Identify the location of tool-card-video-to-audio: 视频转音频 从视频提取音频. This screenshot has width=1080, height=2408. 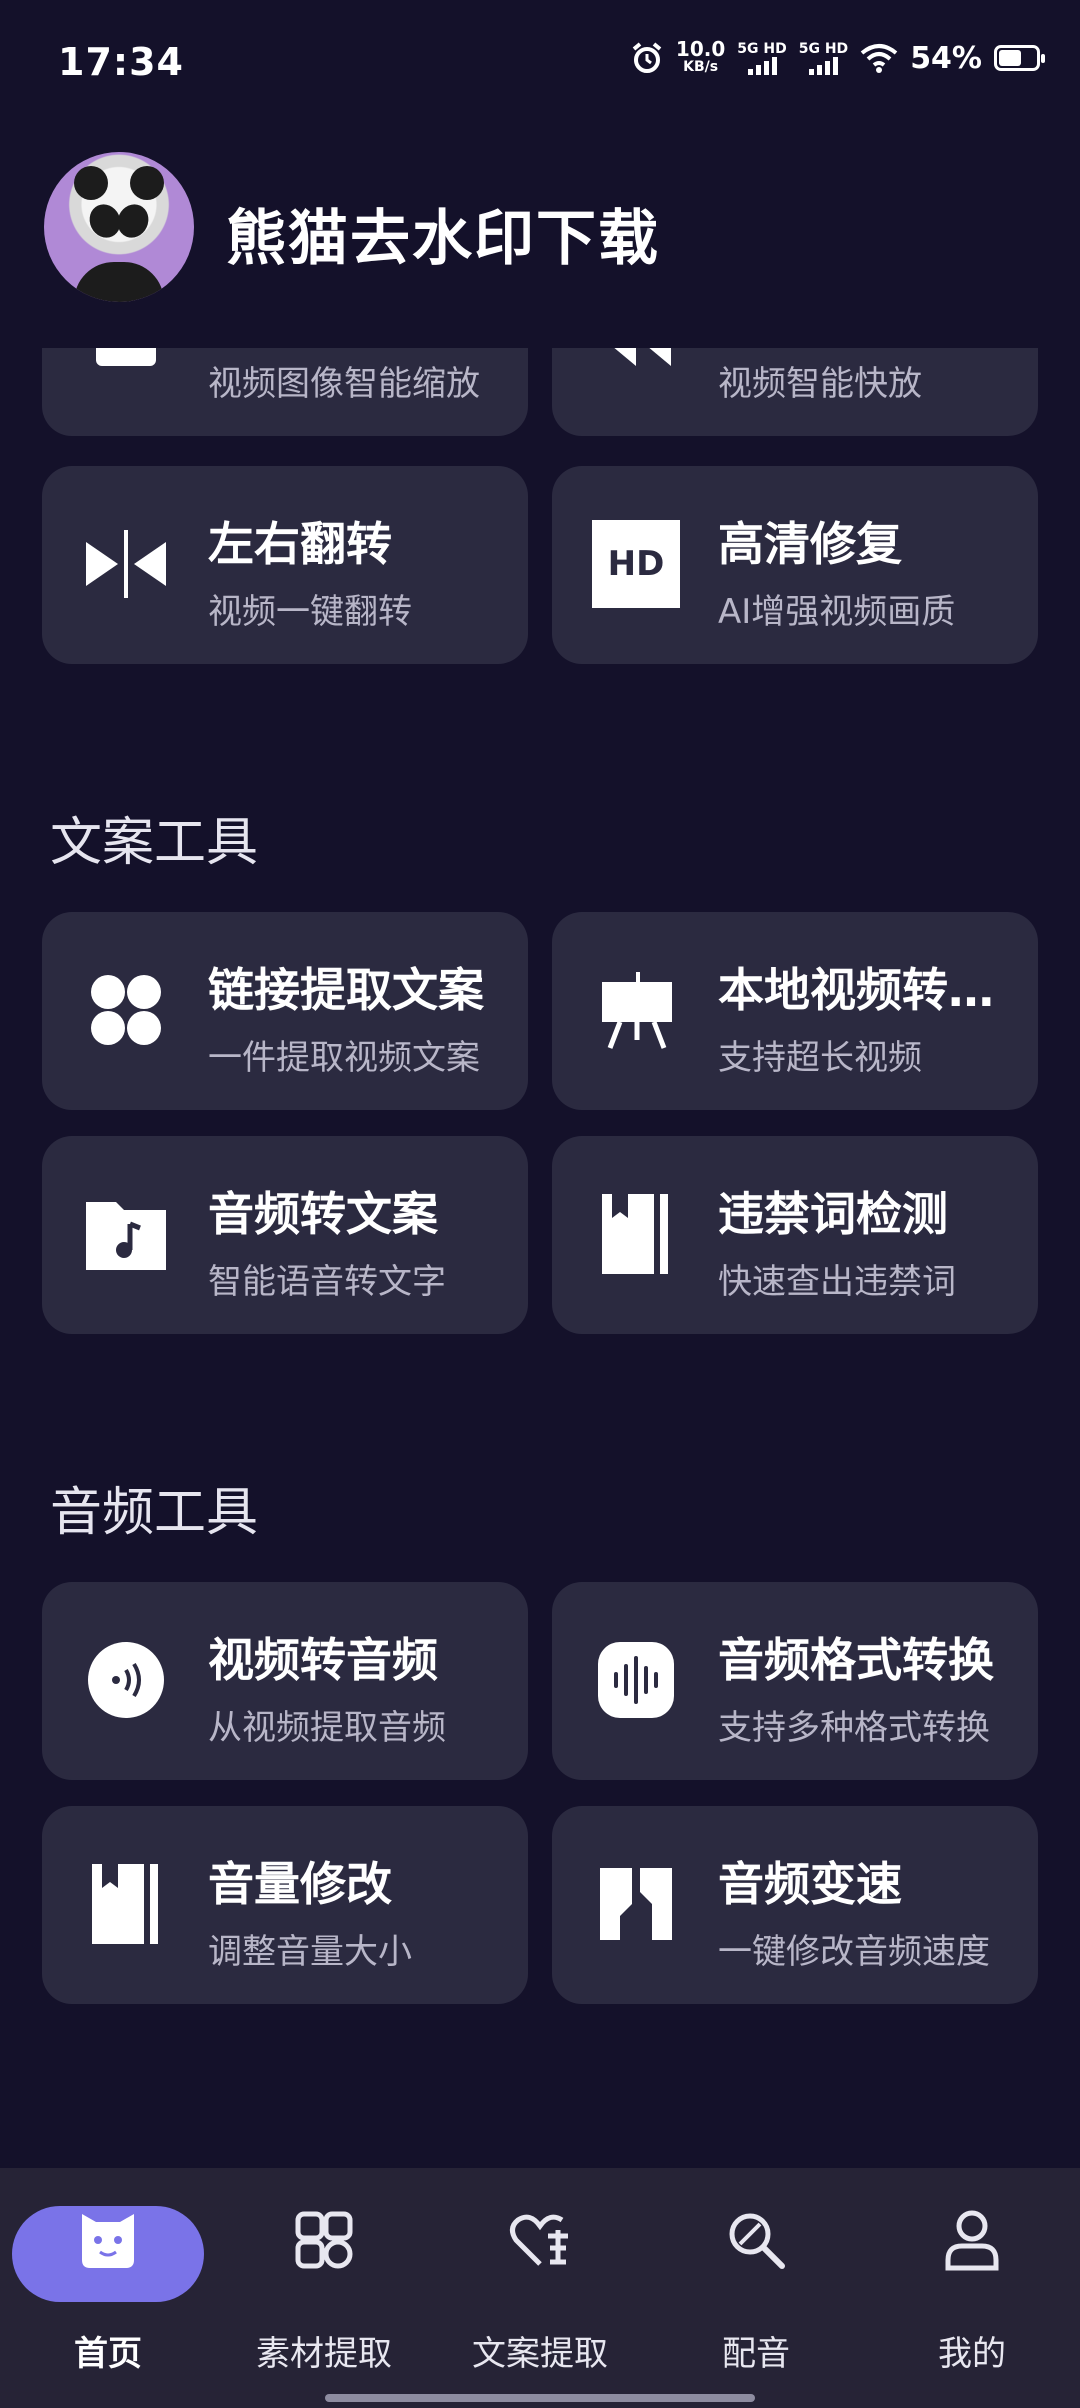
(285, 1681).